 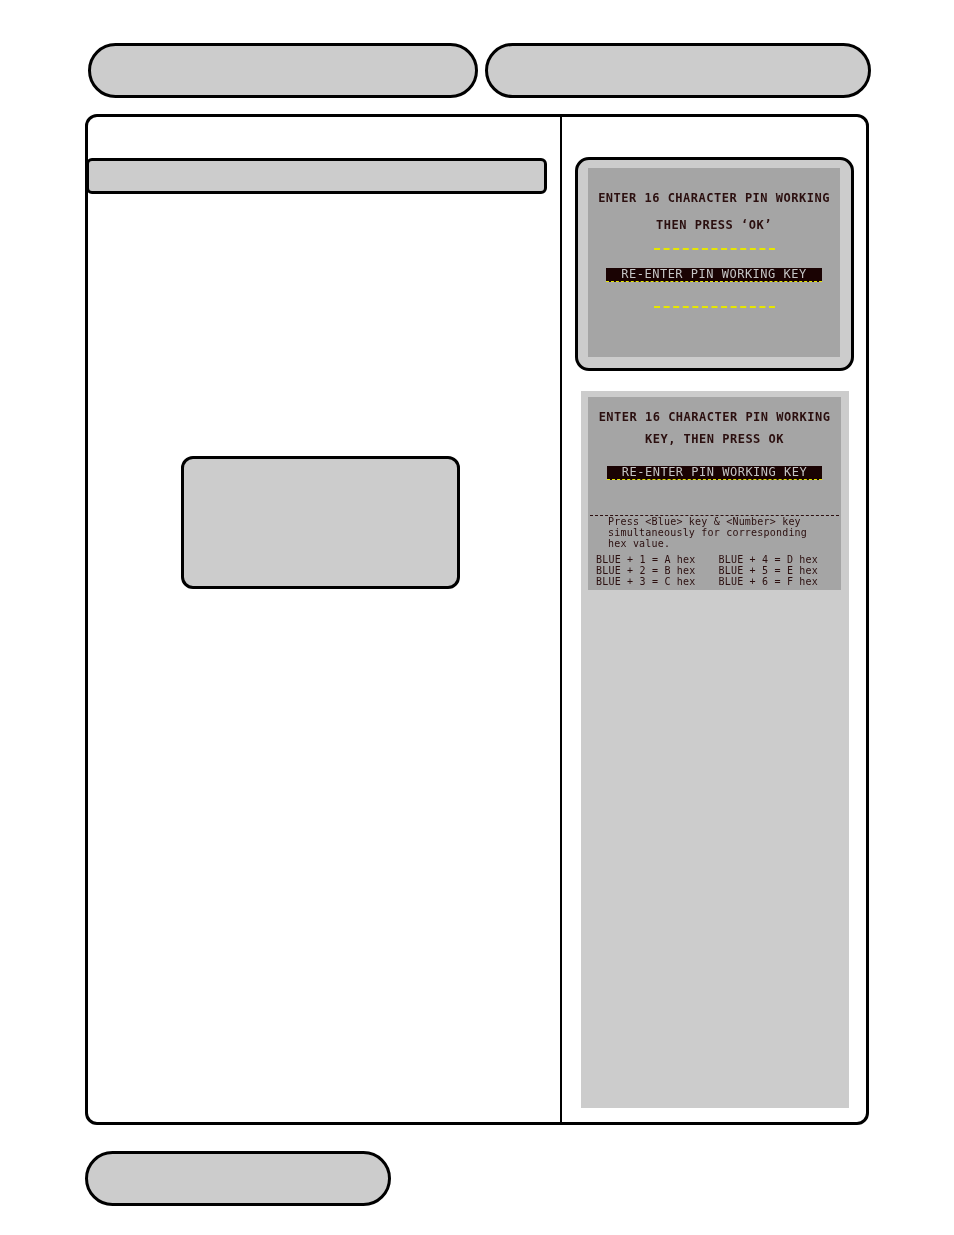 What do you see at coordinates (646, 559) in the screenshot?
I see `hex-key-text: BLUE + 1 = A hex` at bounding box center [646, 559].